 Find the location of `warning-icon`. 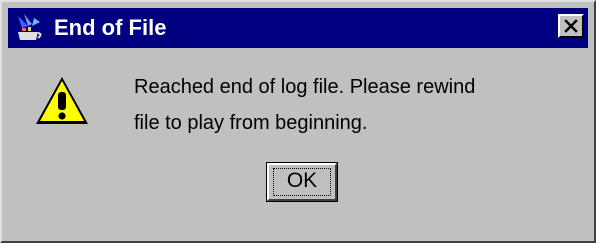

warning-icon is located at coordinates (62, 101).